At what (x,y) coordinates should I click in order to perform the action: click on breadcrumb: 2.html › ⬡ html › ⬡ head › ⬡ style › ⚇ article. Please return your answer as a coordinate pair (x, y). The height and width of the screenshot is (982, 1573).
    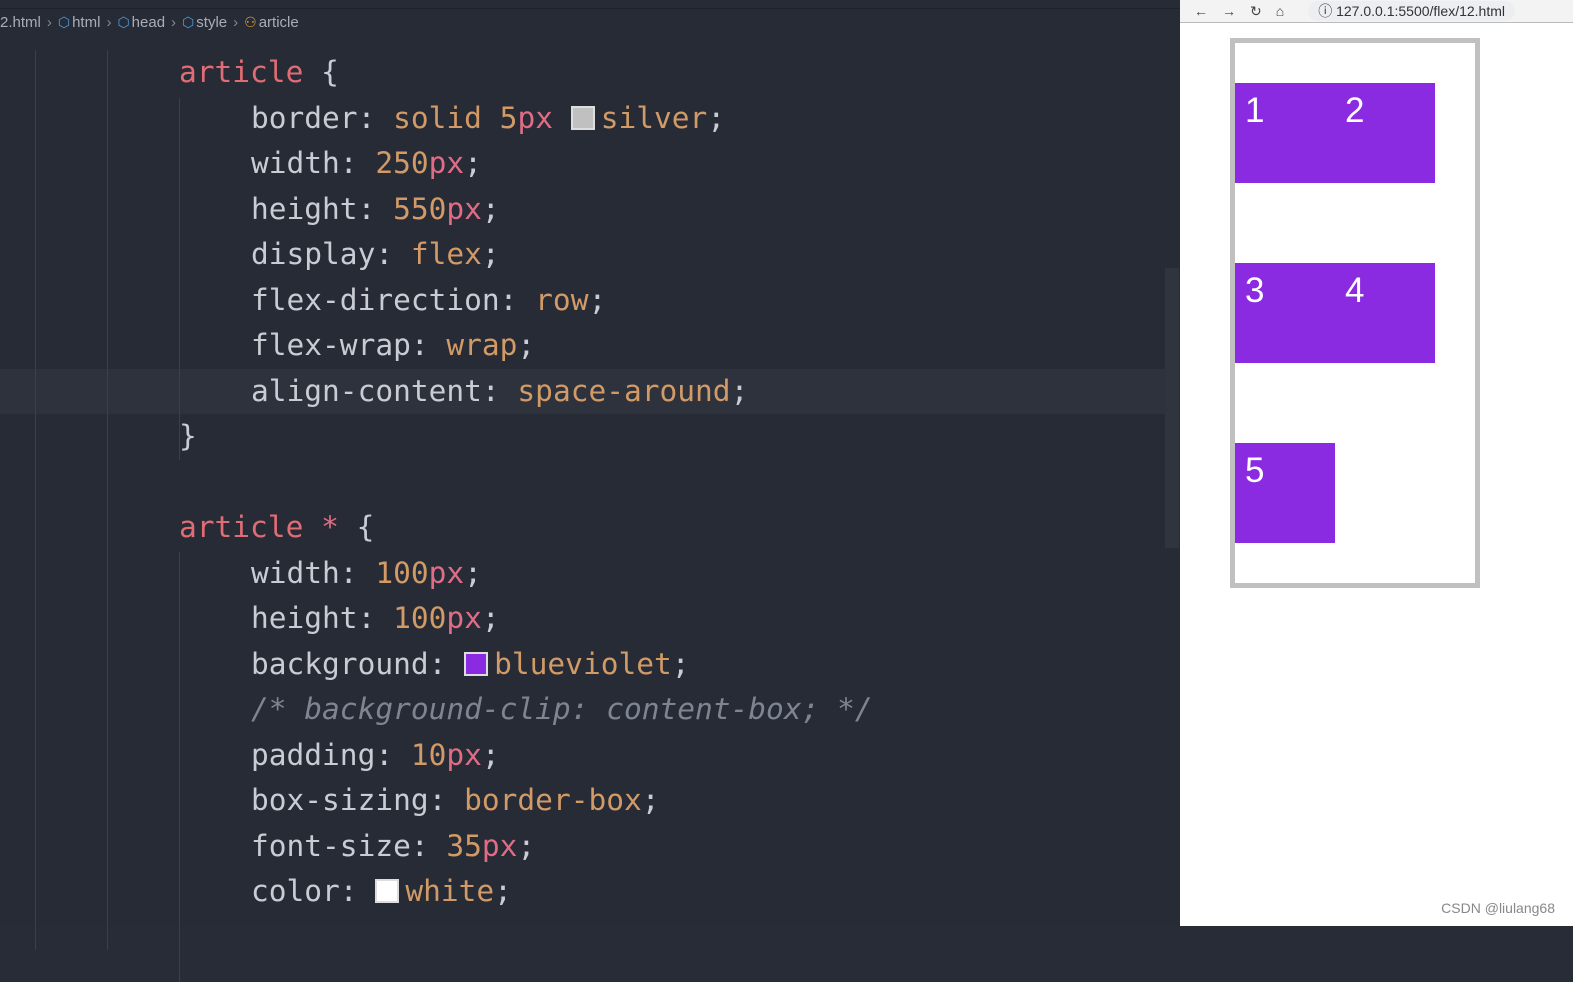
    Looking at the image, I should click on (590, 21).